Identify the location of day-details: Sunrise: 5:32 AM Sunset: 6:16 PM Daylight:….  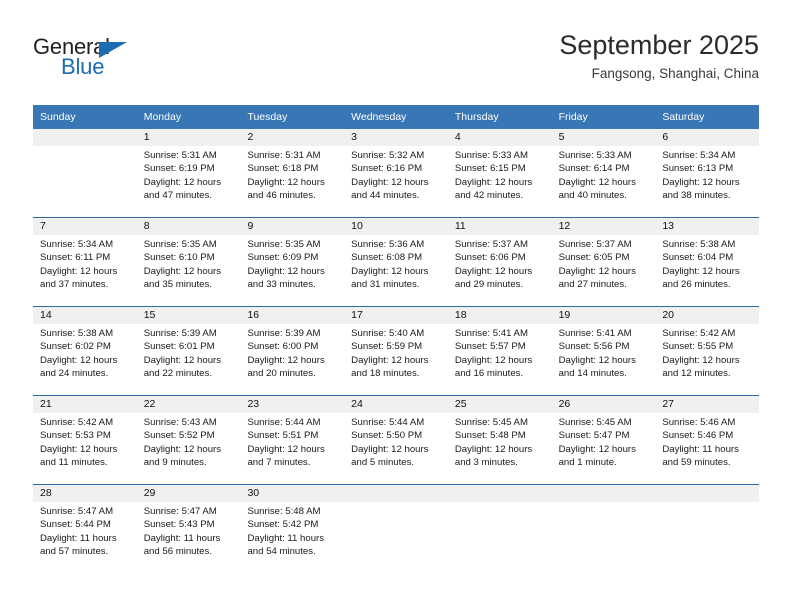
(396, 174).